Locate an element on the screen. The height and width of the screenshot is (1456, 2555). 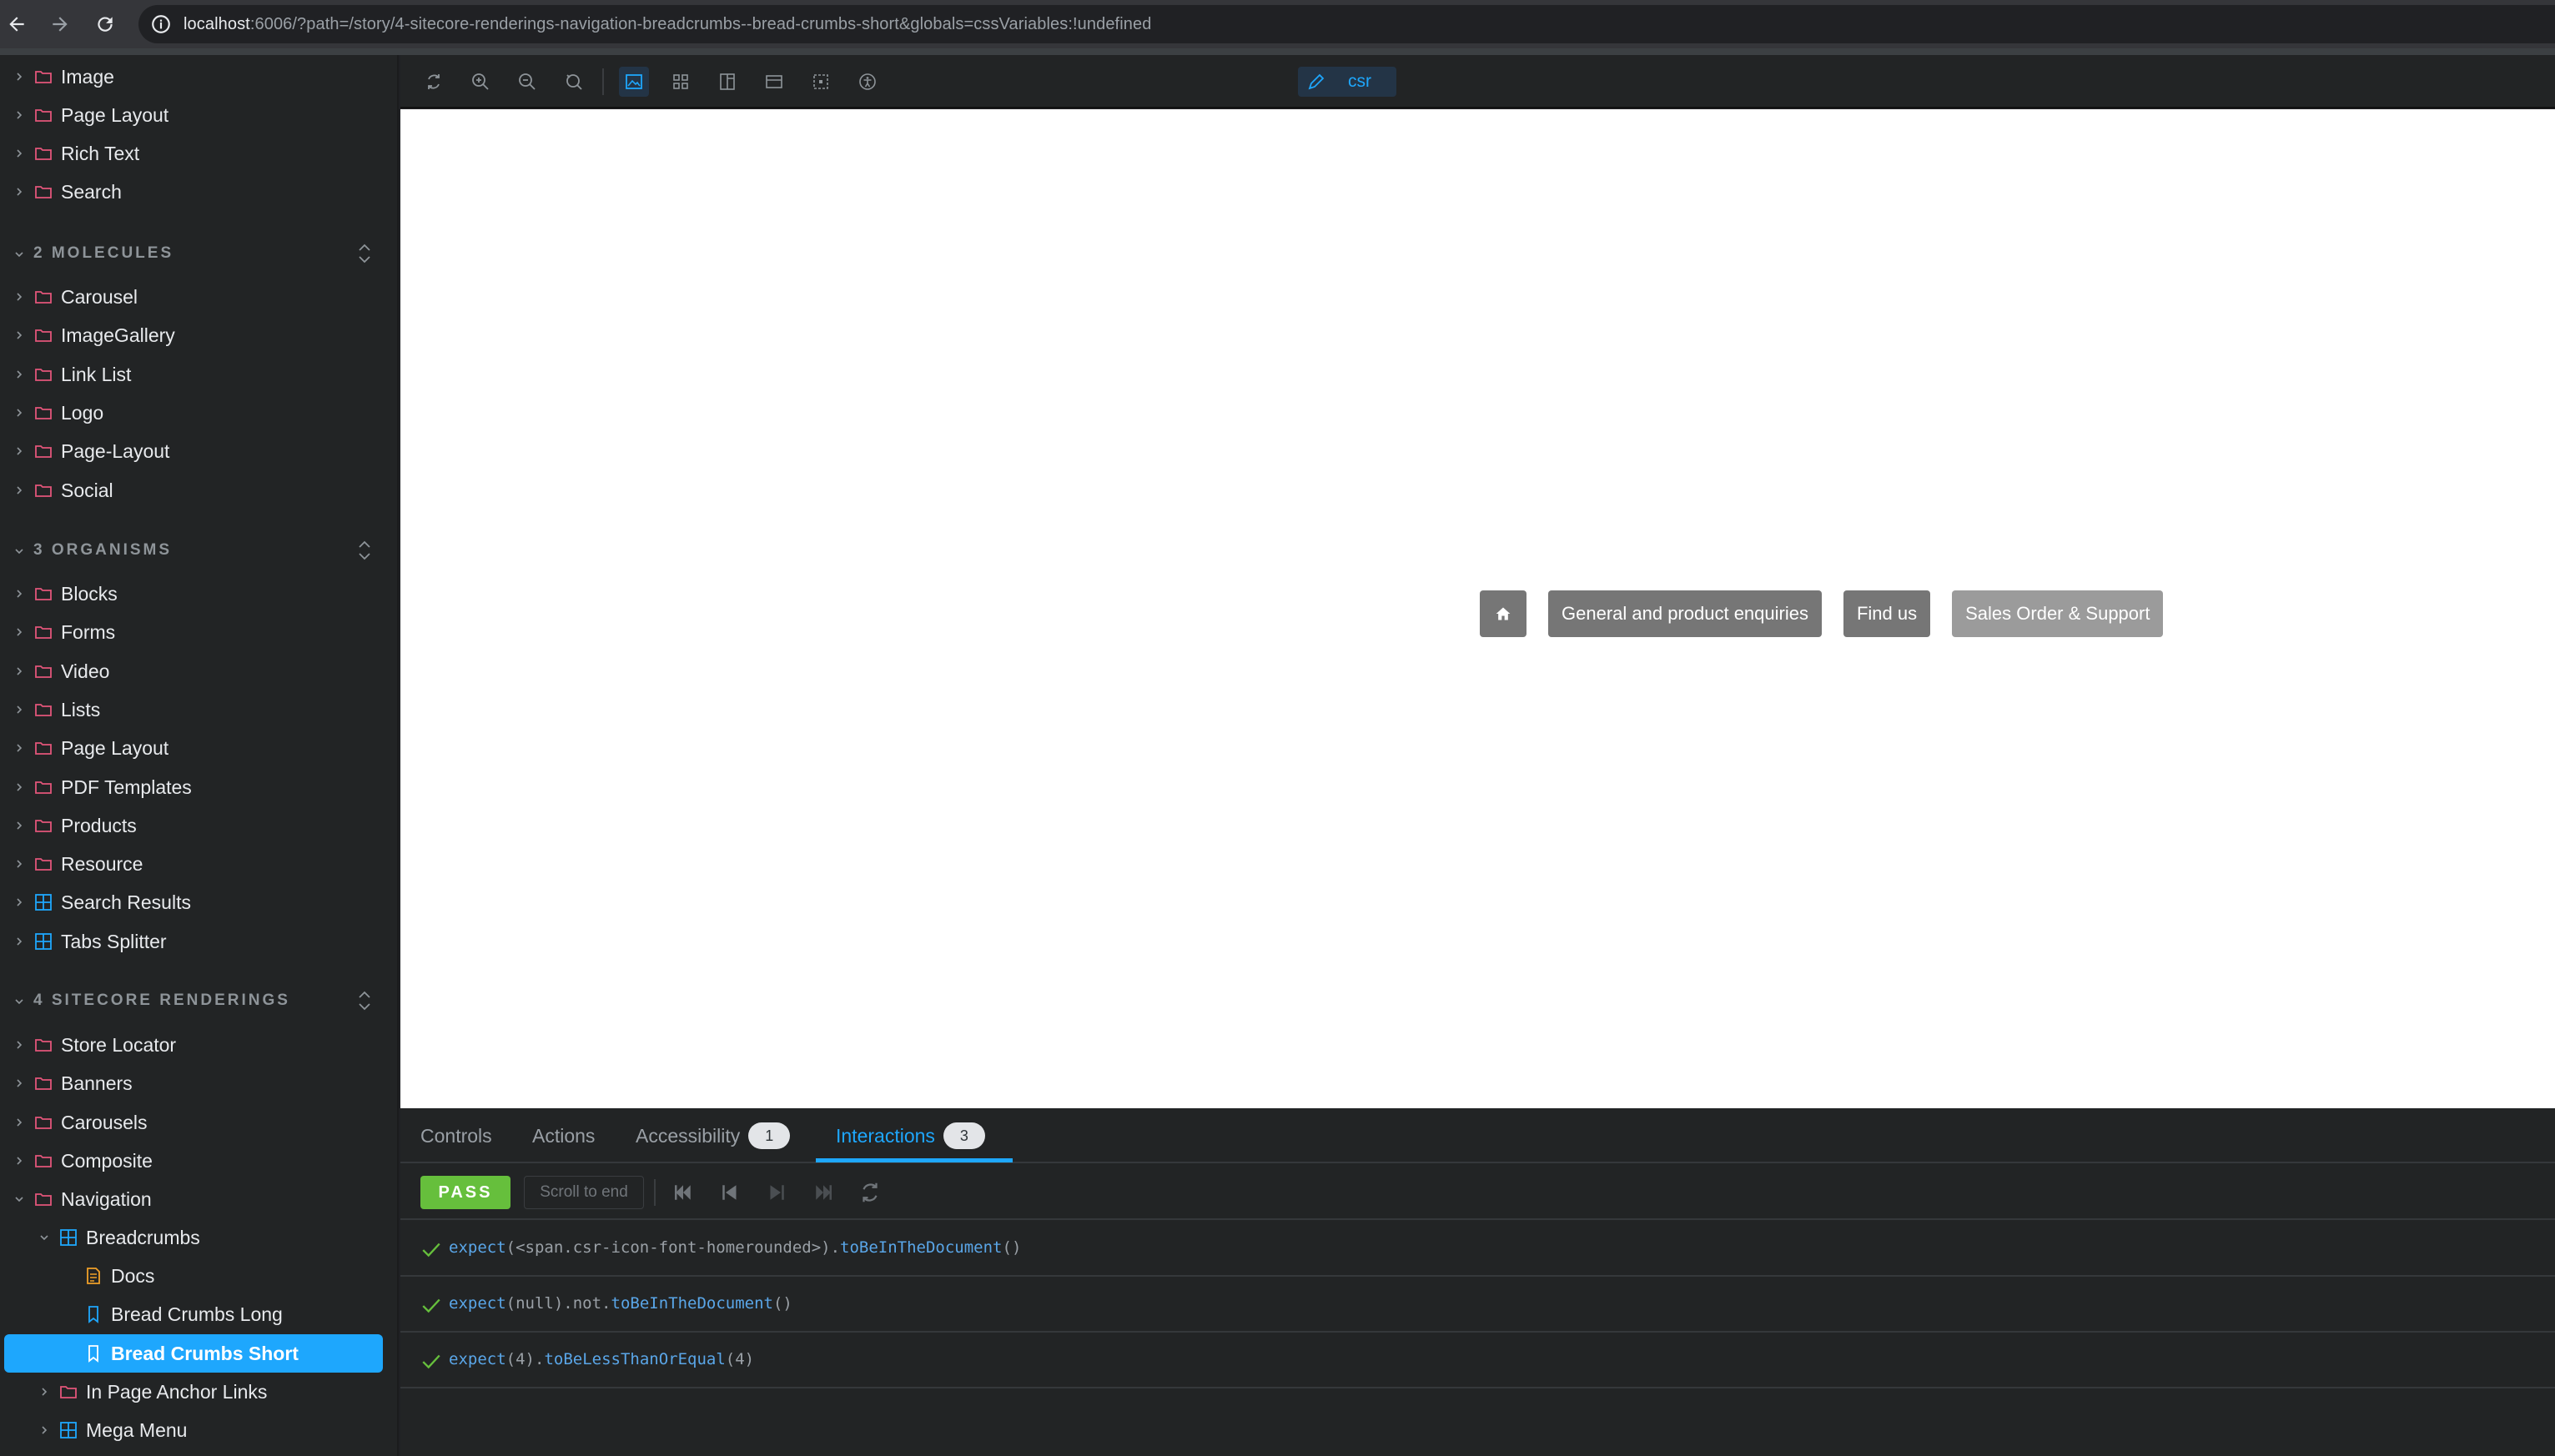
sidebar-item: Lists is located at coordinates (198, 709).